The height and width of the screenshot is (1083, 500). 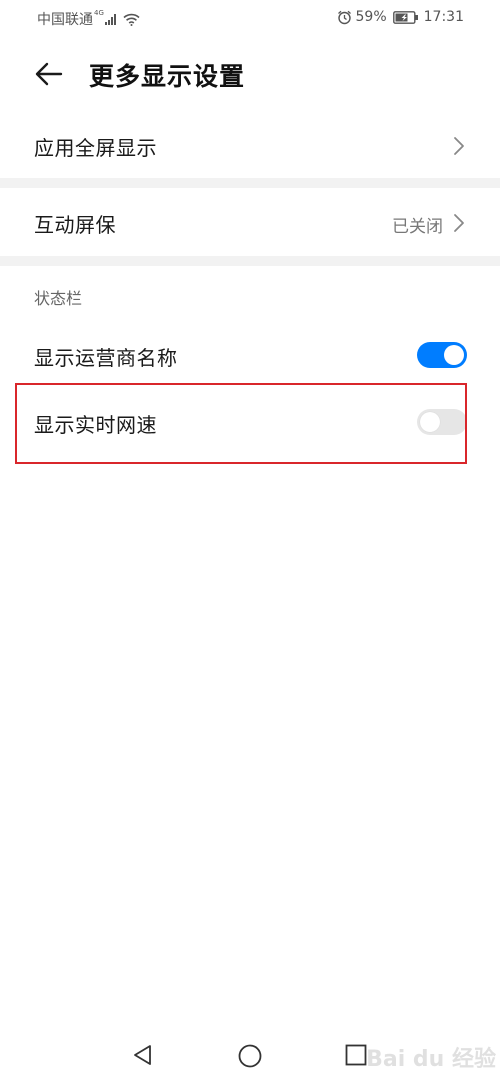 What do you see at coordinates (65, 20) in the screenshot?
I see `carrier-name: 中国联通` at bounding box center [65, 20].